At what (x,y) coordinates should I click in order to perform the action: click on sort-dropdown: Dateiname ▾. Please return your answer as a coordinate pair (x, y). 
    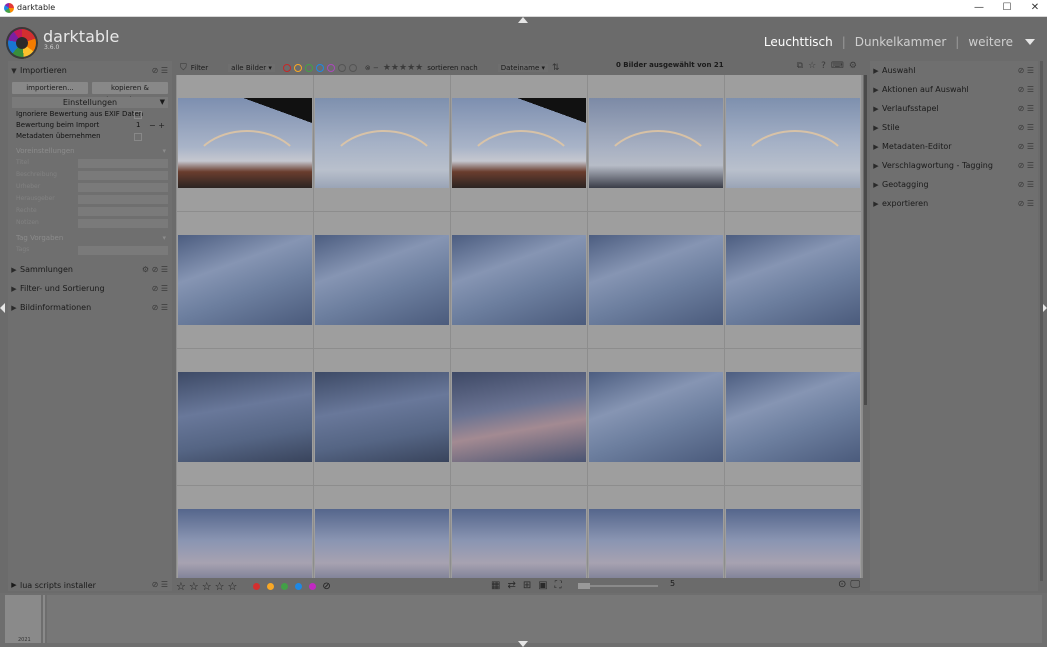
    Looking at the image, I should click on (522, 67).